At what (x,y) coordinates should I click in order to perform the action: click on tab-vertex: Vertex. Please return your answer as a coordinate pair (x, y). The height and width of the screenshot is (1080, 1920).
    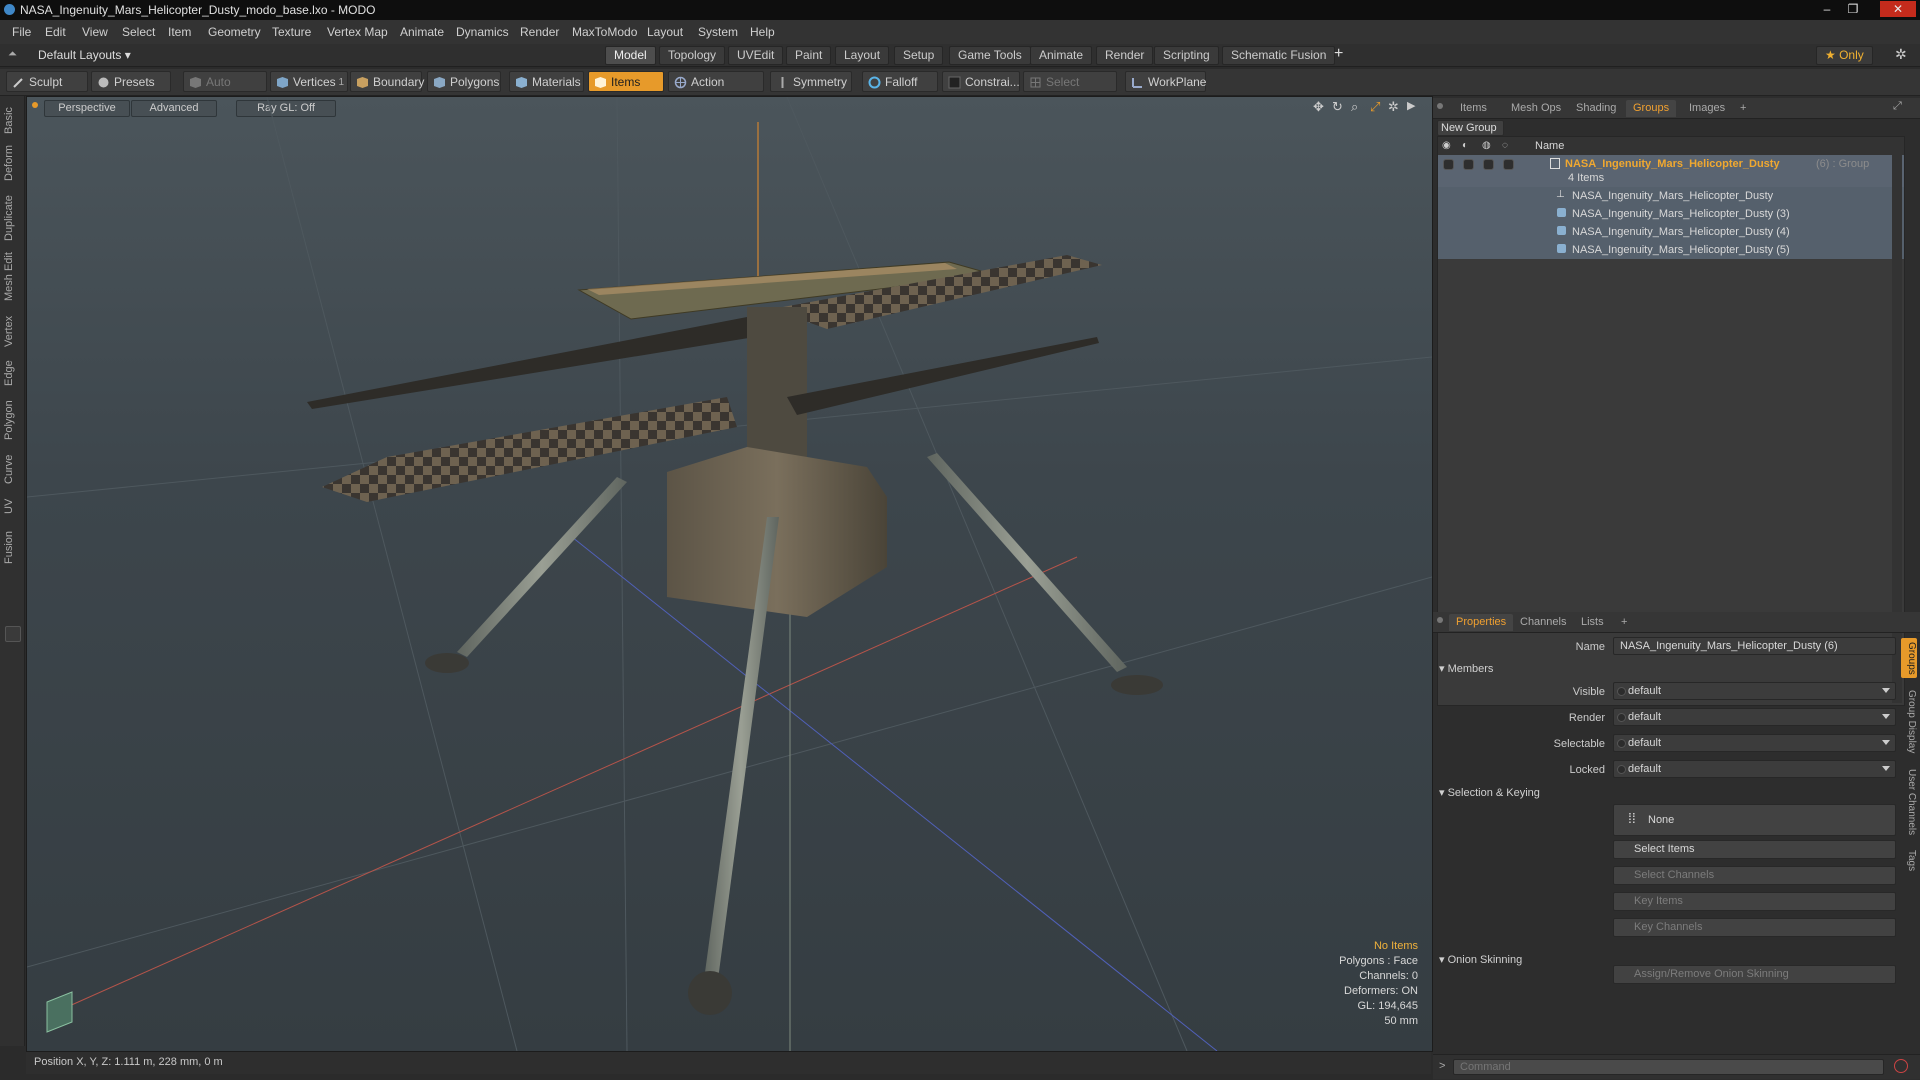
    Looking at the image, I should click on (11, 331).